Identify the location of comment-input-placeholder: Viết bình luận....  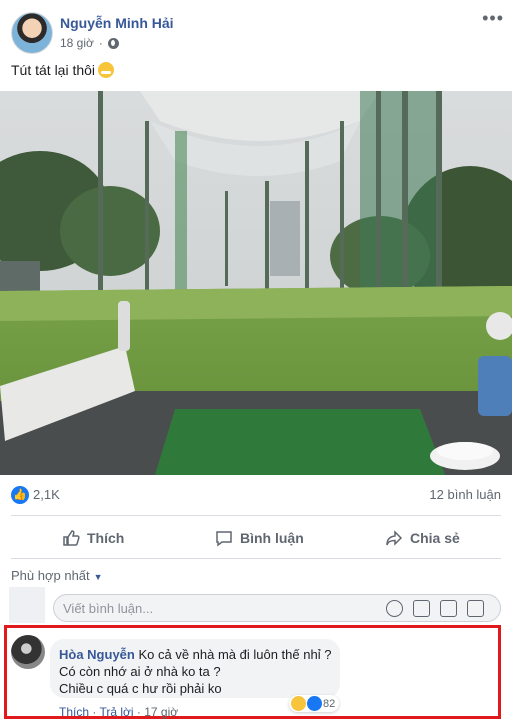
(108, 608).